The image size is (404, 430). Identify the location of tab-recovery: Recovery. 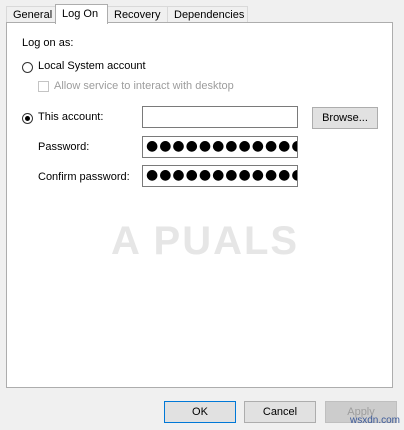
(137, 14).